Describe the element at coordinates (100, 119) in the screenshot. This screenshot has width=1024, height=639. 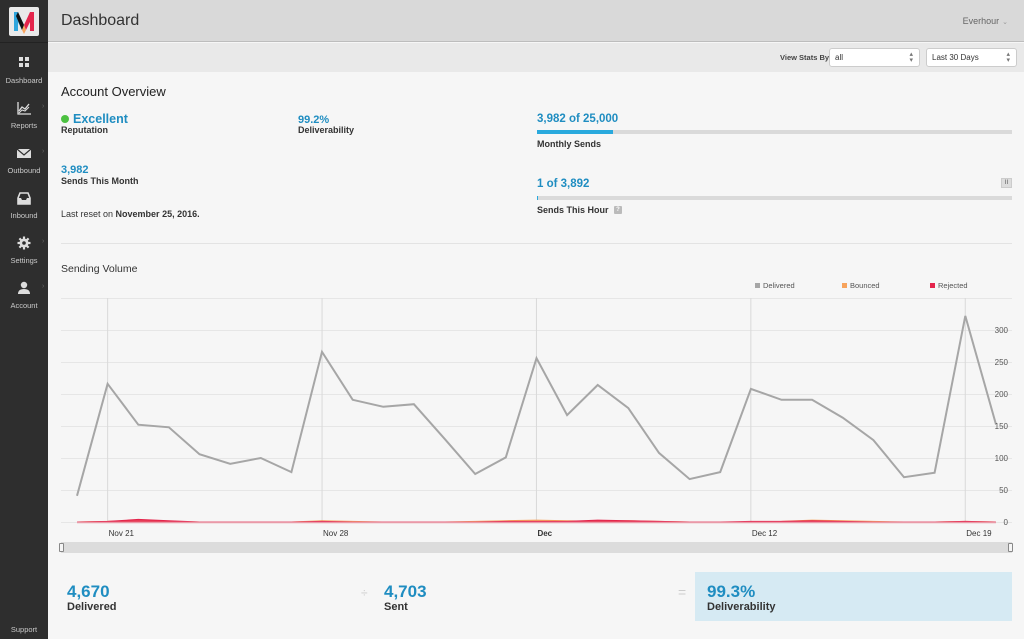
I see `reputation-value: Excellent` at that location.